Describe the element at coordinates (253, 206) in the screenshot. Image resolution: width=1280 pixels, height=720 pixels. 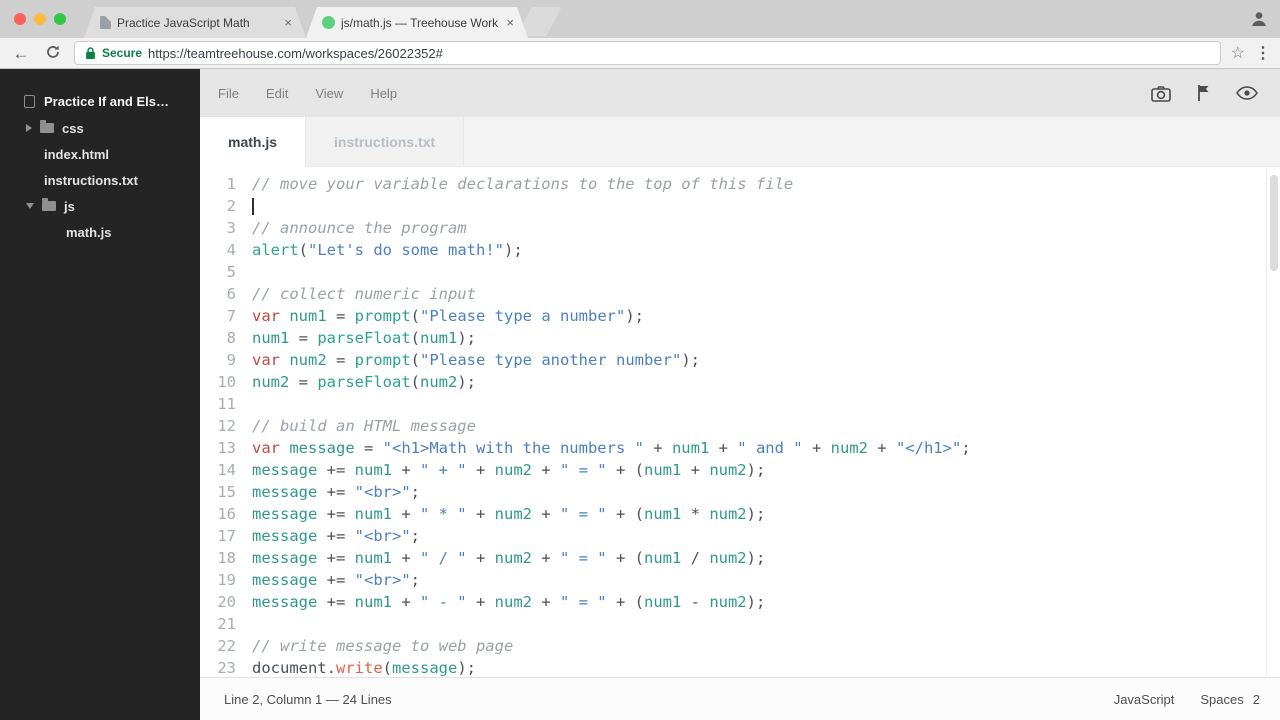
I see `text-cursor` at that location.